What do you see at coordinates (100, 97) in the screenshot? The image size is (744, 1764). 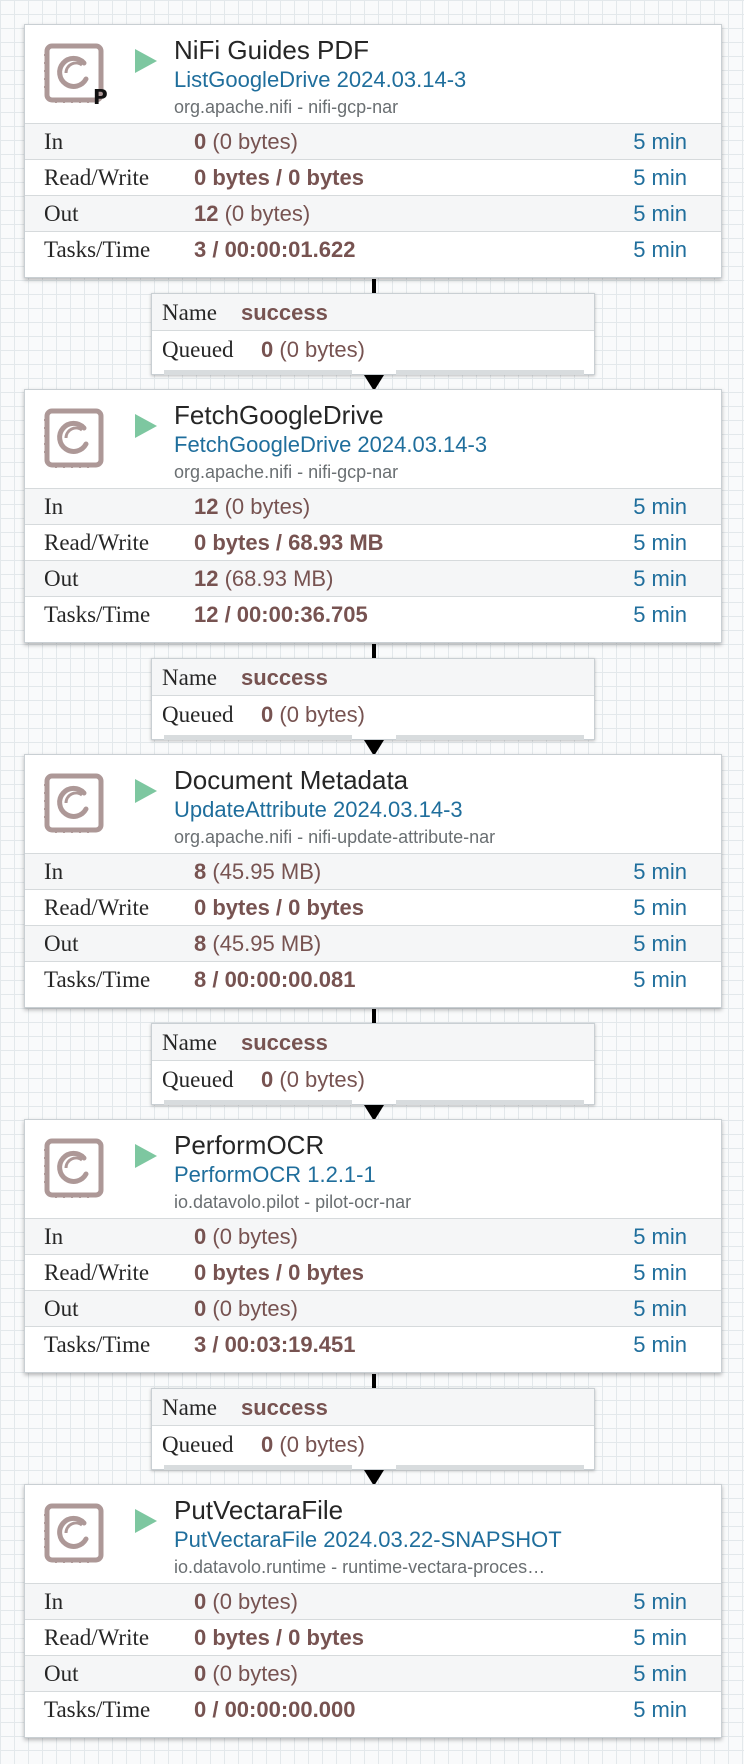 I see `primary-node-badge: P` at bounding box center [100, 97].